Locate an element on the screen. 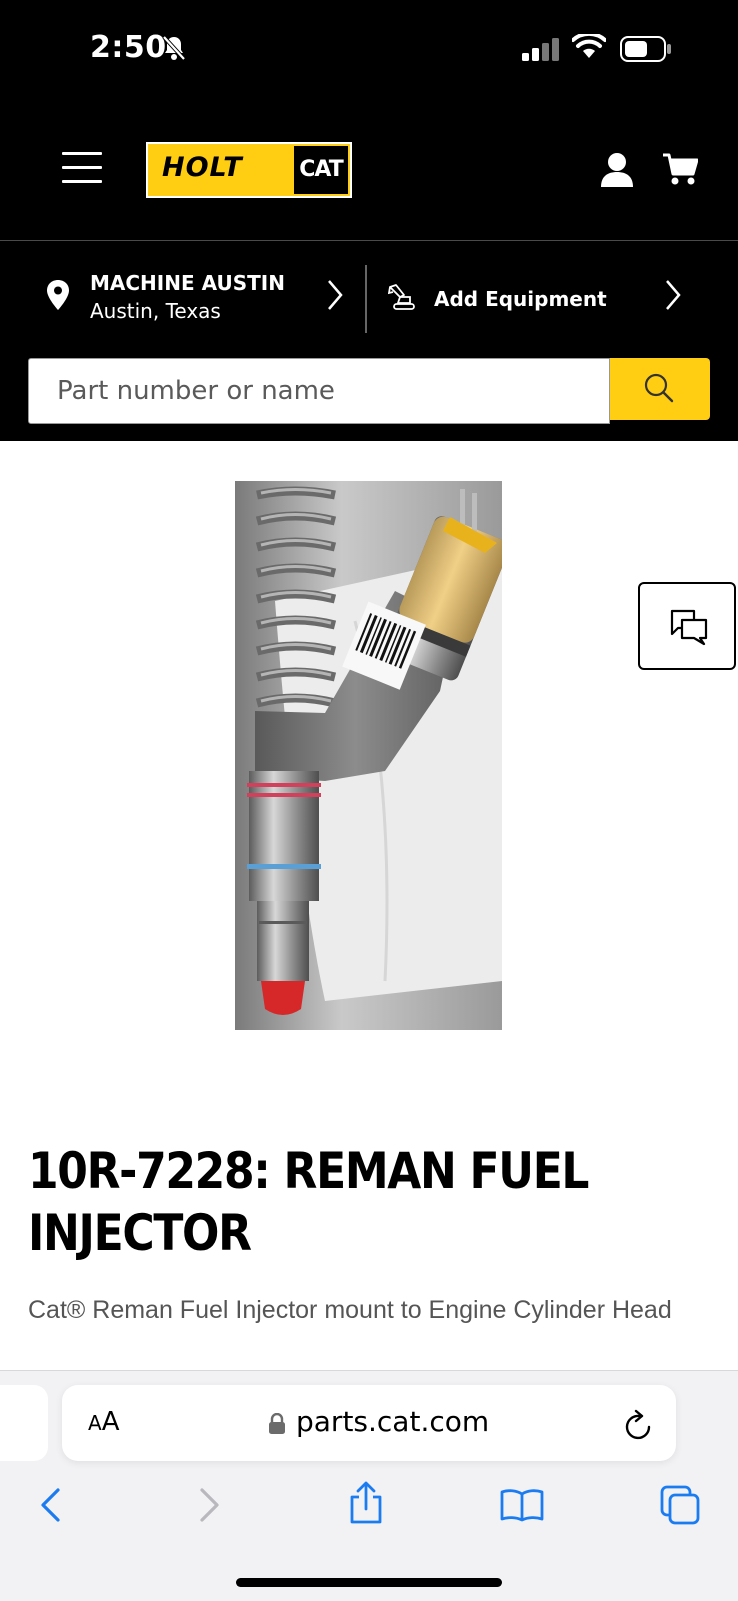 This screenshot has width=738, height=1601. store-name: MACHINE AUSTIN is located at coordinates (187, 283).